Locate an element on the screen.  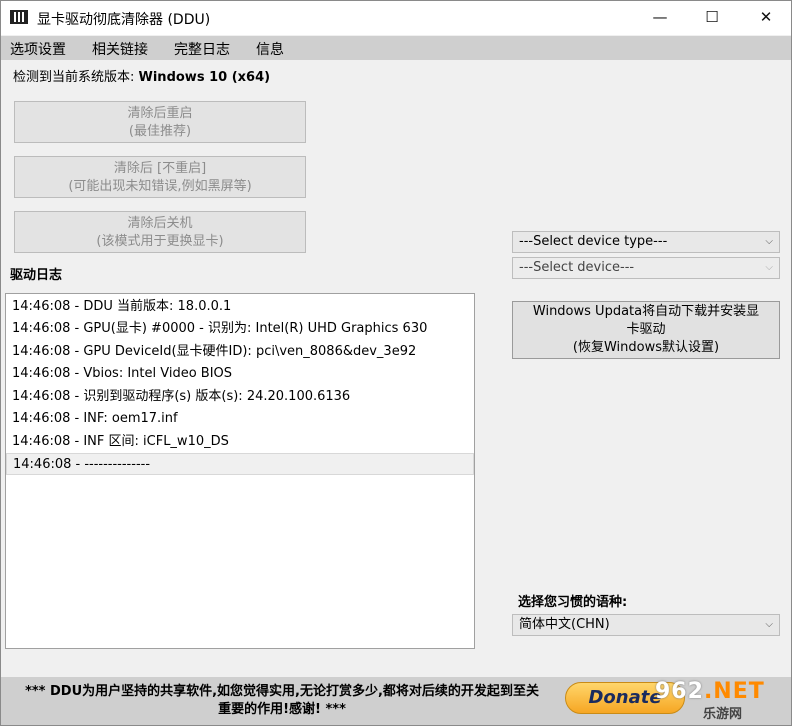
maximize-button: ☐ is located at coordinates (712, 17).